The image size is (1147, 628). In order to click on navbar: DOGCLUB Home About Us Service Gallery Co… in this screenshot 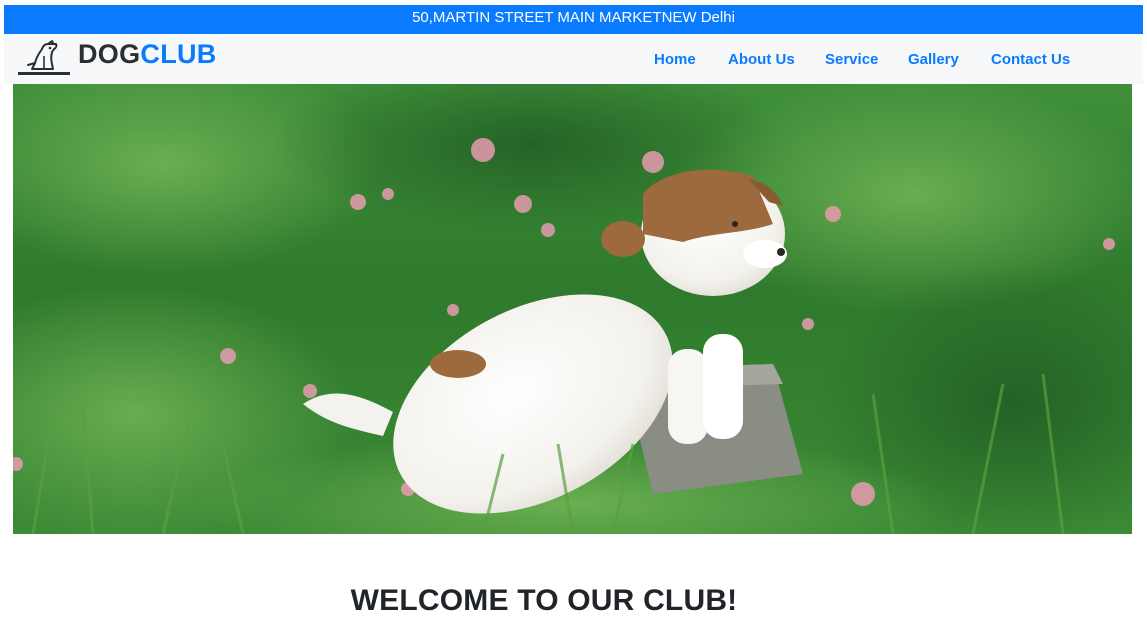, I will do `click(573, 59)`.